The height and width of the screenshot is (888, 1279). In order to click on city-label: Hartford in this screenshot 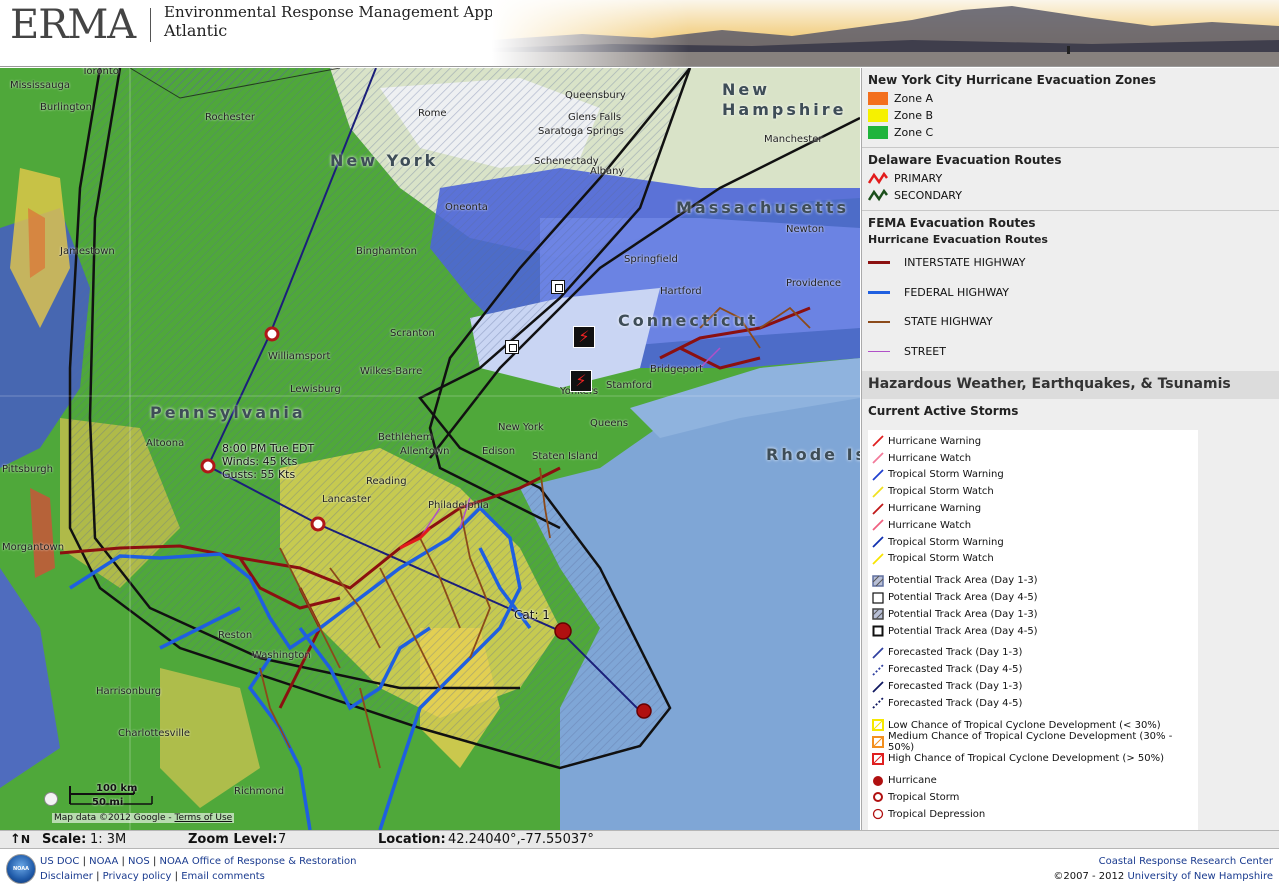, I will do `click(681, 291)`.